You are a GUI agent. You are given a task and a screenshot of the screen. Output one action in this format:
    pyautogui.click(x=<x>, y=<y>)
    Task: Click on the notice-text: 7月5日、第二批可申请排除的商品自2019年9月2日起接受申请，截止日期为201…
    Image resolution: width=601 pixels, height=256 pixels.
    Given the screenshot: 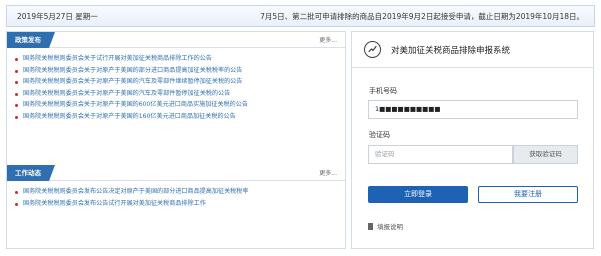 What is the action you would take?
    pyautogui.click(x=422, y=16)
    